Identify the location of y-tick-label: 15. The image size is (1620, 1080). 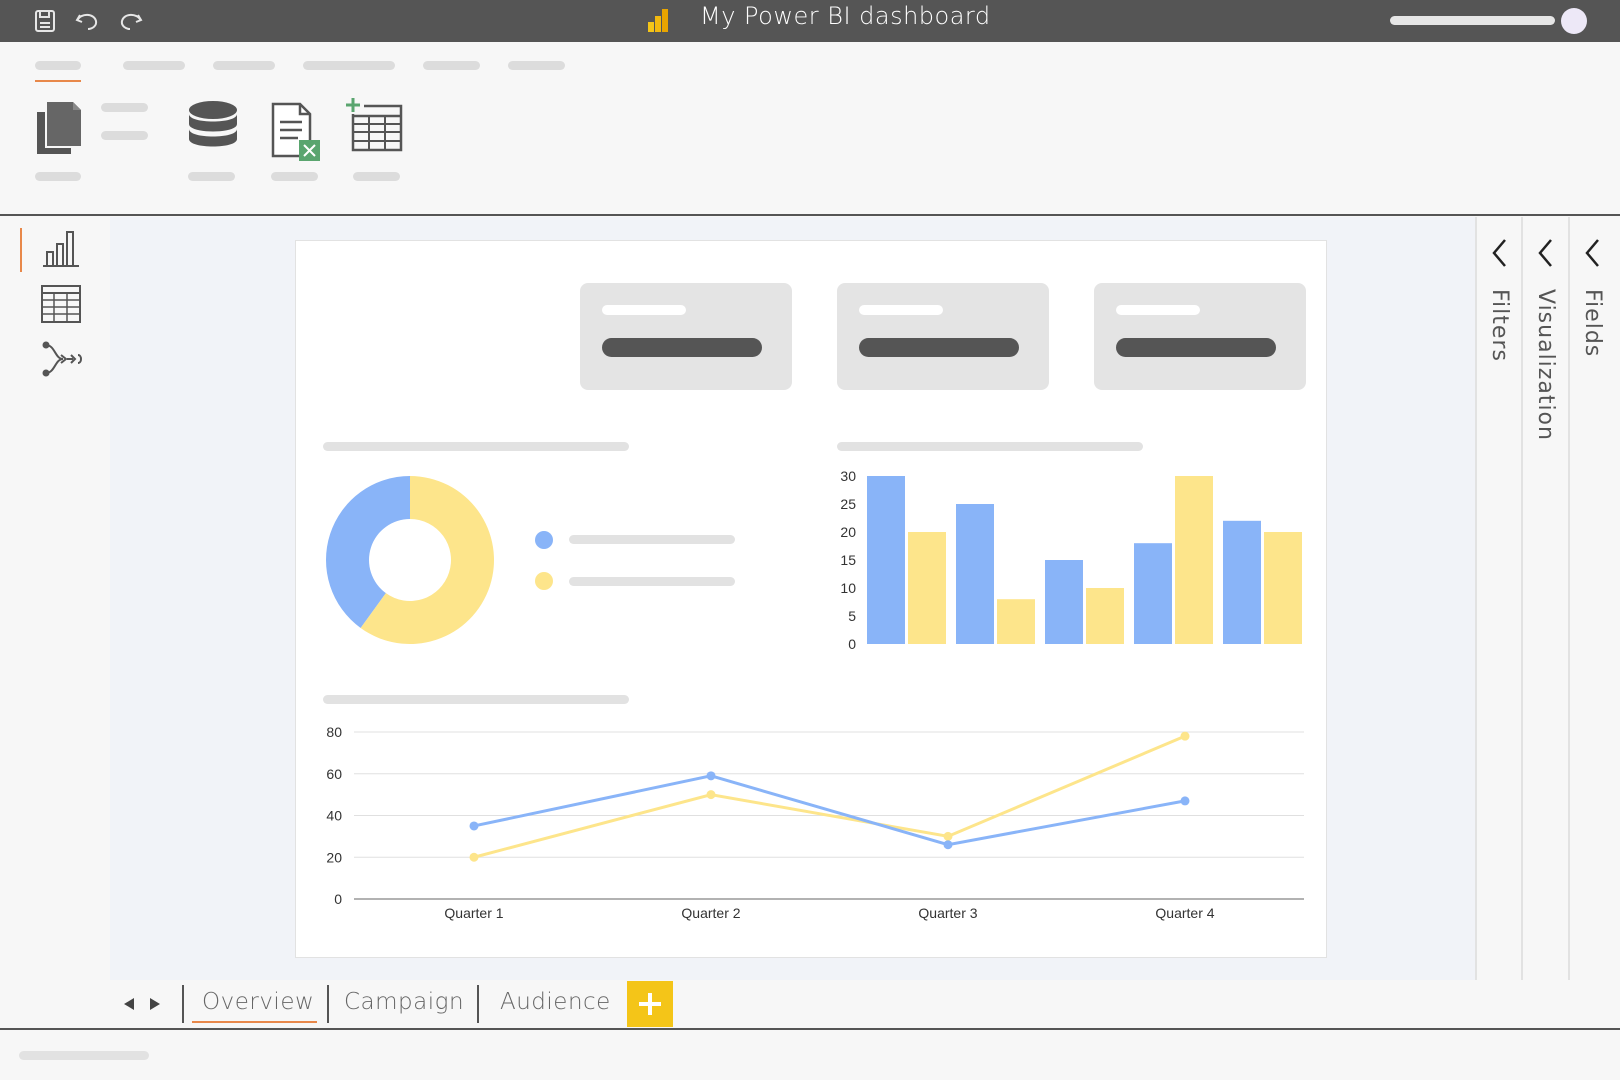
(848, 560).